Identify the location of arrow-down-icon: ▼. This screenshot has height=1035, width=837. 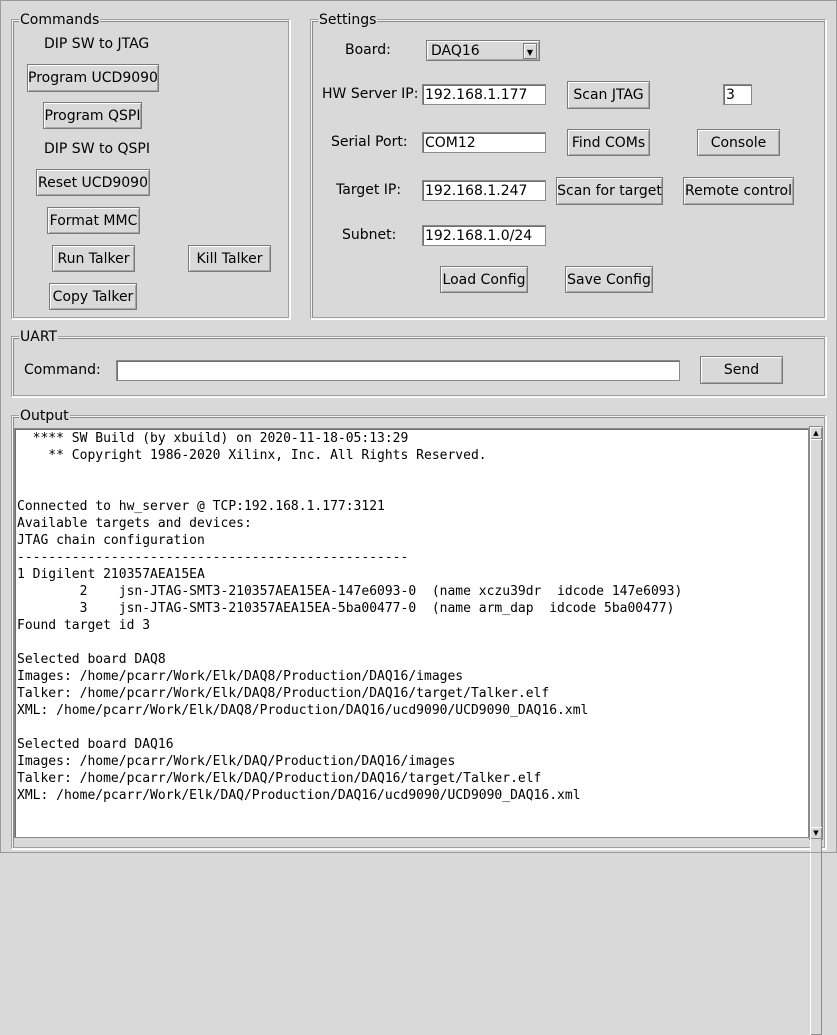
(816, 833).